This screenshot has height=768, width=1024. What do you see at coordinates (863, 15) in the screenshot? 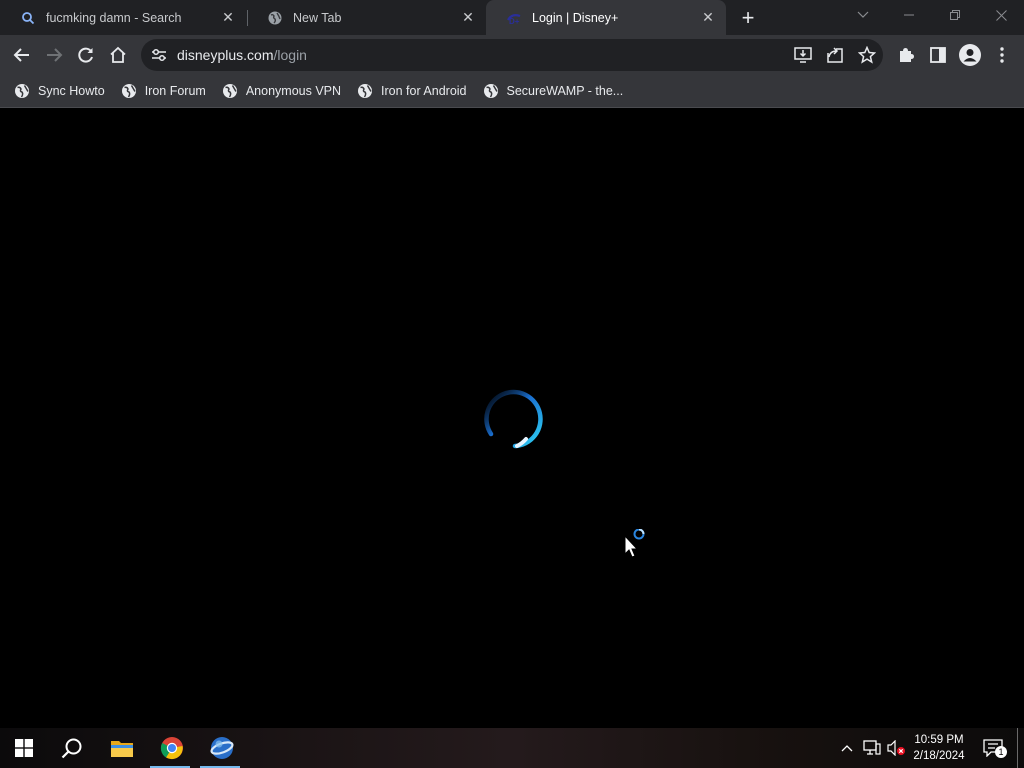
I see `tab-search-dropdown-icon` at bounding box center [863, 15].